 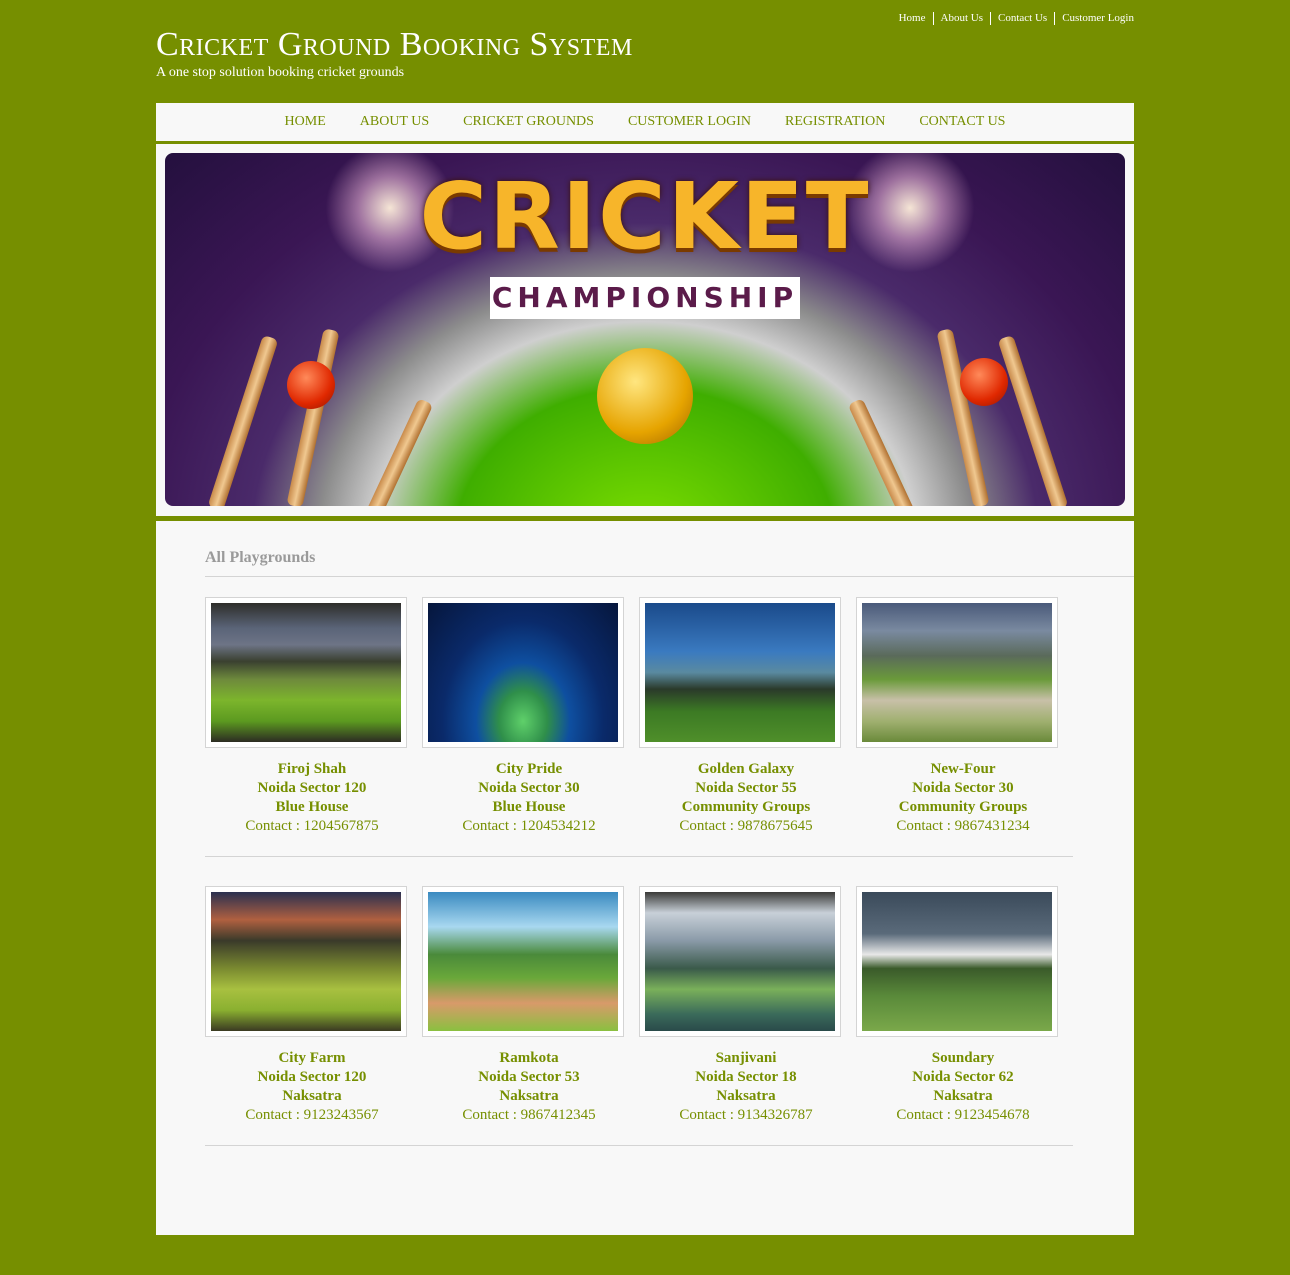 What do you see at coordinates (963, 1077) in the screenshot?
I see `playground-location: Noida Sector 62` at bounding box center [963, 1077].